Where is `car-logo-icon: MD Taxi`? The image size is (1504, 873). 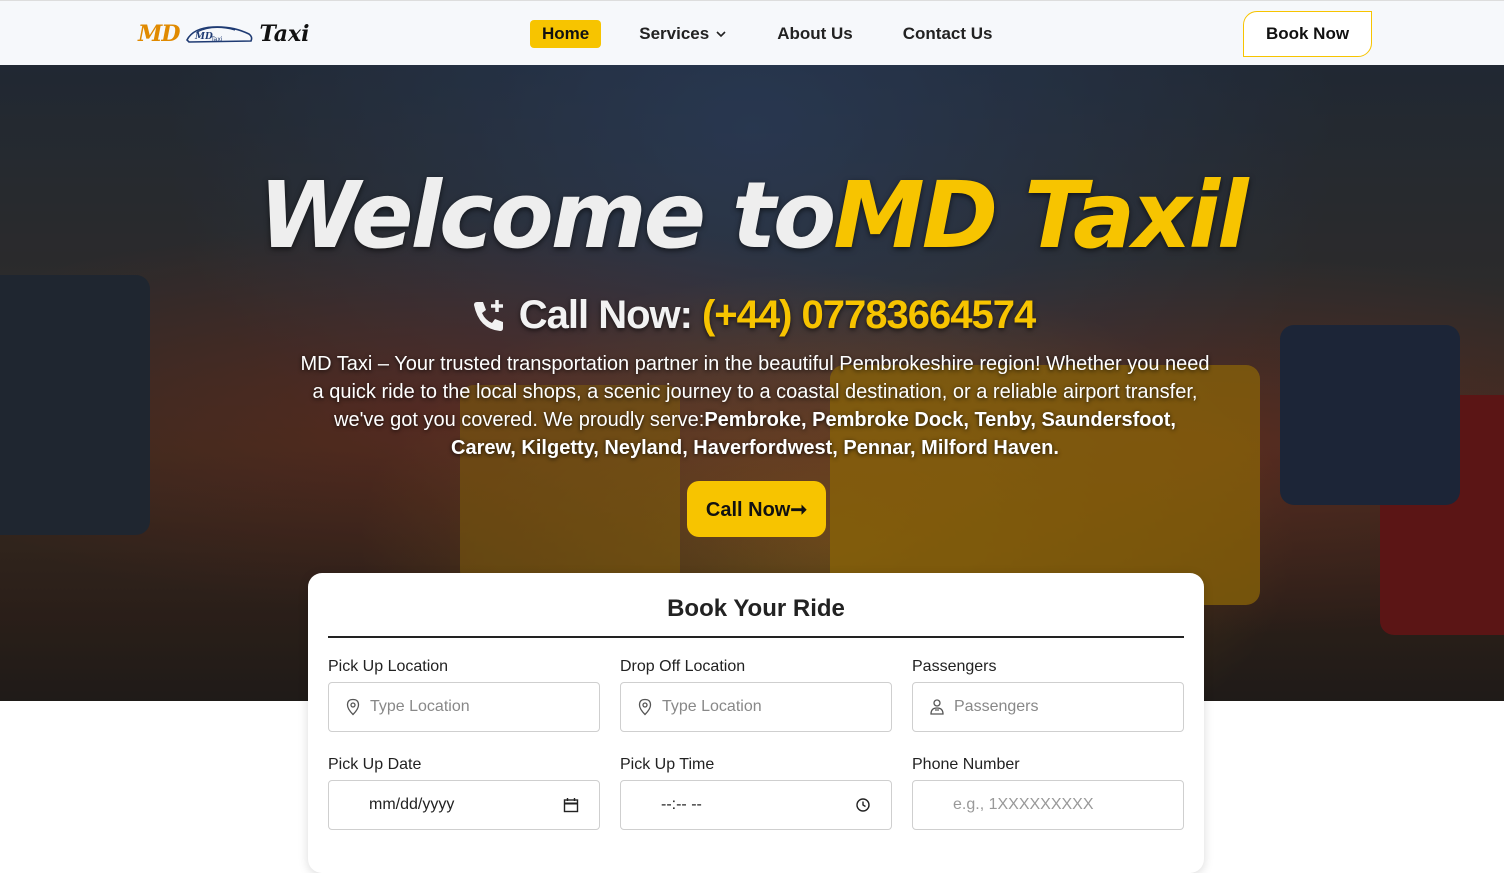
car-logo-icon: MD Taxi is located at coordinates (219, 34).